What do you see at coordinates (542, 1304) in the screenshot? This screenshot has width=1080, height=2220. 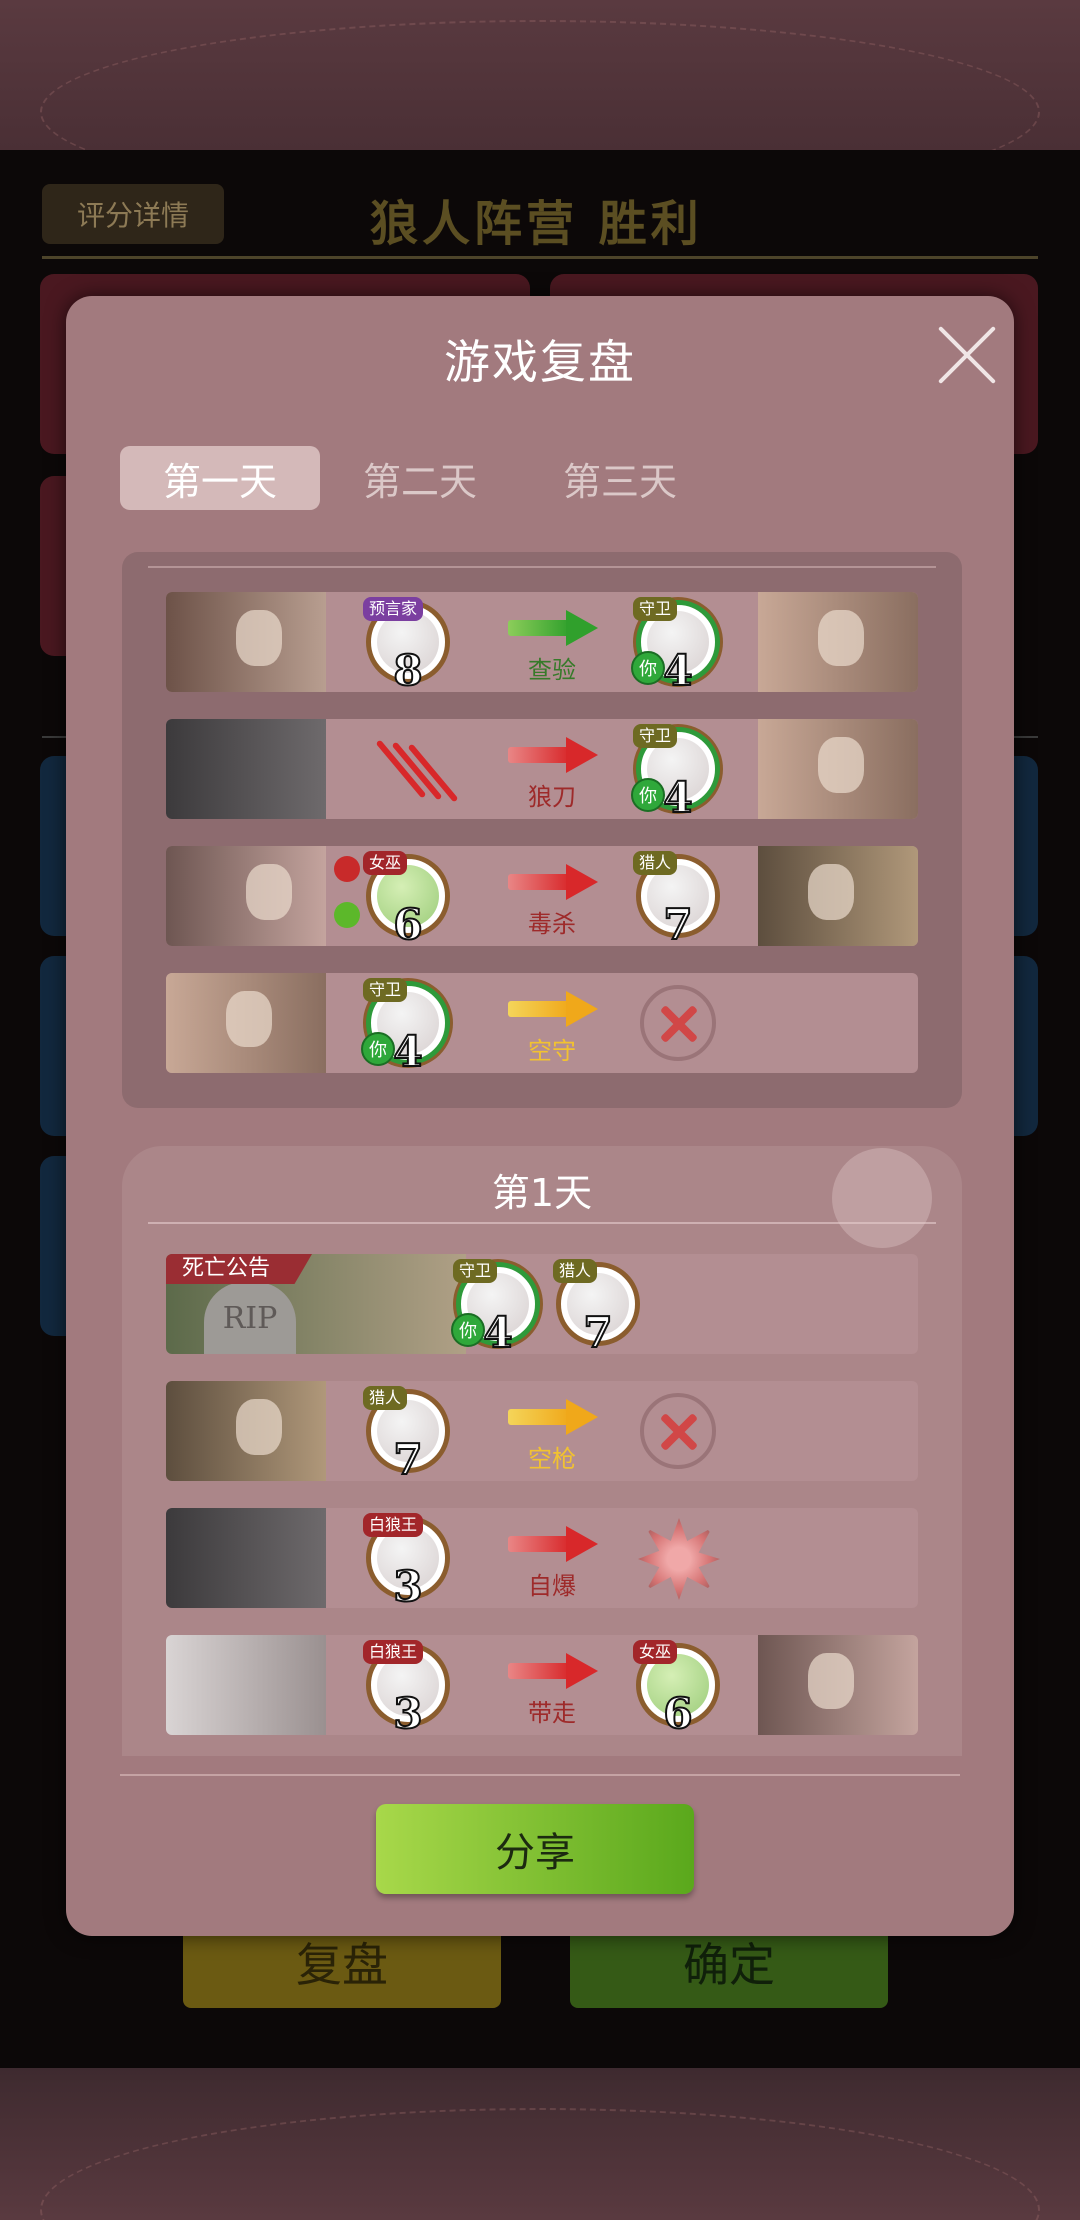 I see `death-notice-row: RIP 死亡公告 守卫 你 4 猎人 7` at bounding box center [542, 1304].